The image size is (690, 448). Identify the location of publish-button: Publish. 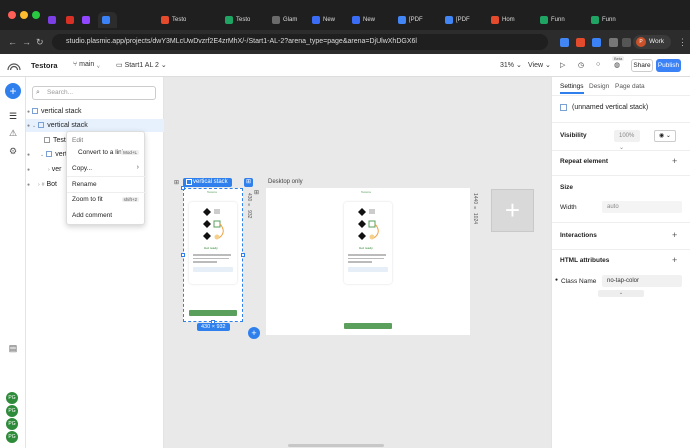
(668, 65).